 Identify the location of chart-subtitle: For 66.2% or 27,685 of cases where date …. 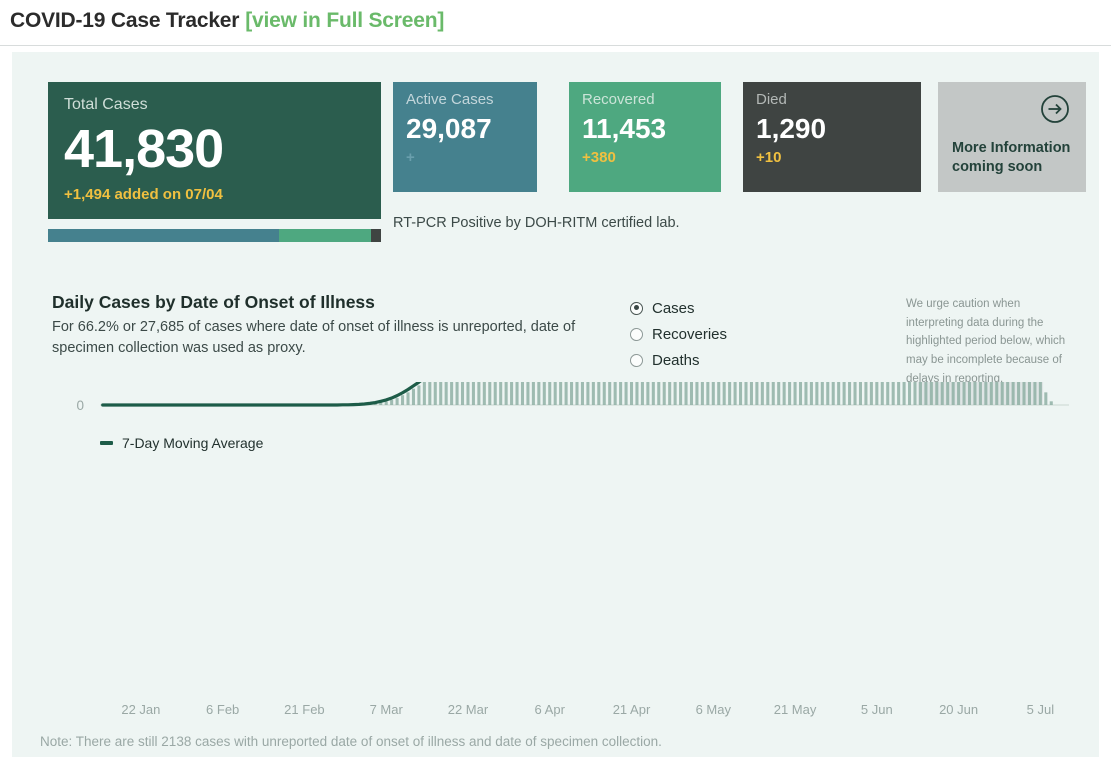
(314, 337).